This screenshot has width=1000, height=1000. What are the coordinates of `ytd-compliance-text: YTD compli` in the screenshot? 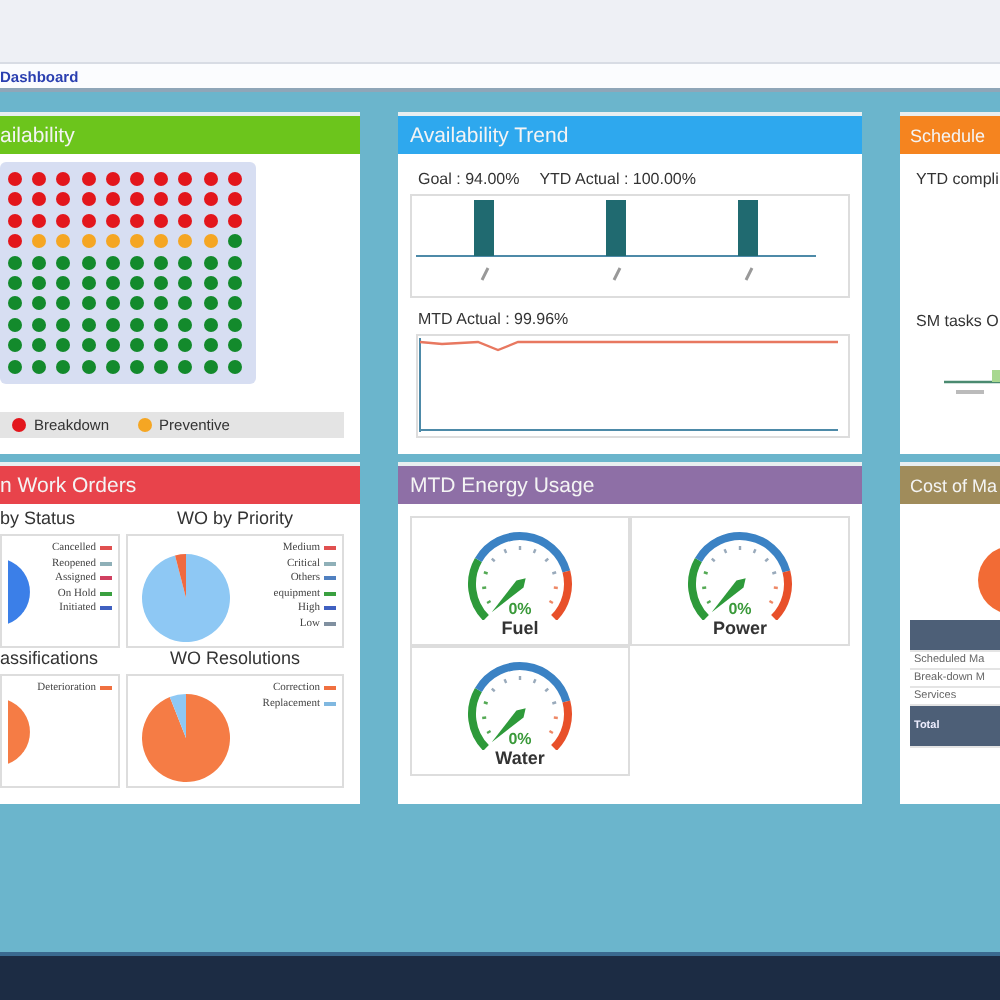 It's located at (957, 178).